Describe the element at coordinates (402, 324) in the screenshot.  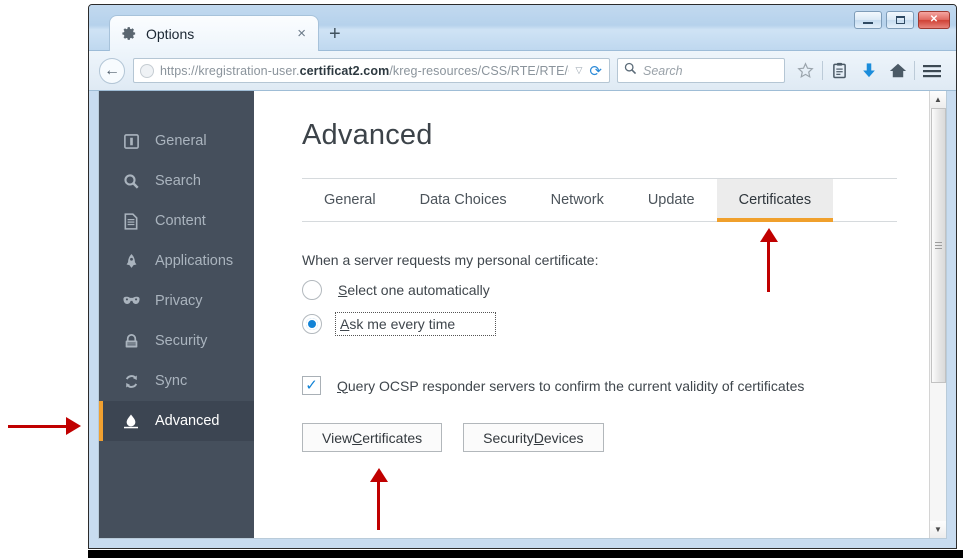
I see `label-rest: sk me every time` at that location.